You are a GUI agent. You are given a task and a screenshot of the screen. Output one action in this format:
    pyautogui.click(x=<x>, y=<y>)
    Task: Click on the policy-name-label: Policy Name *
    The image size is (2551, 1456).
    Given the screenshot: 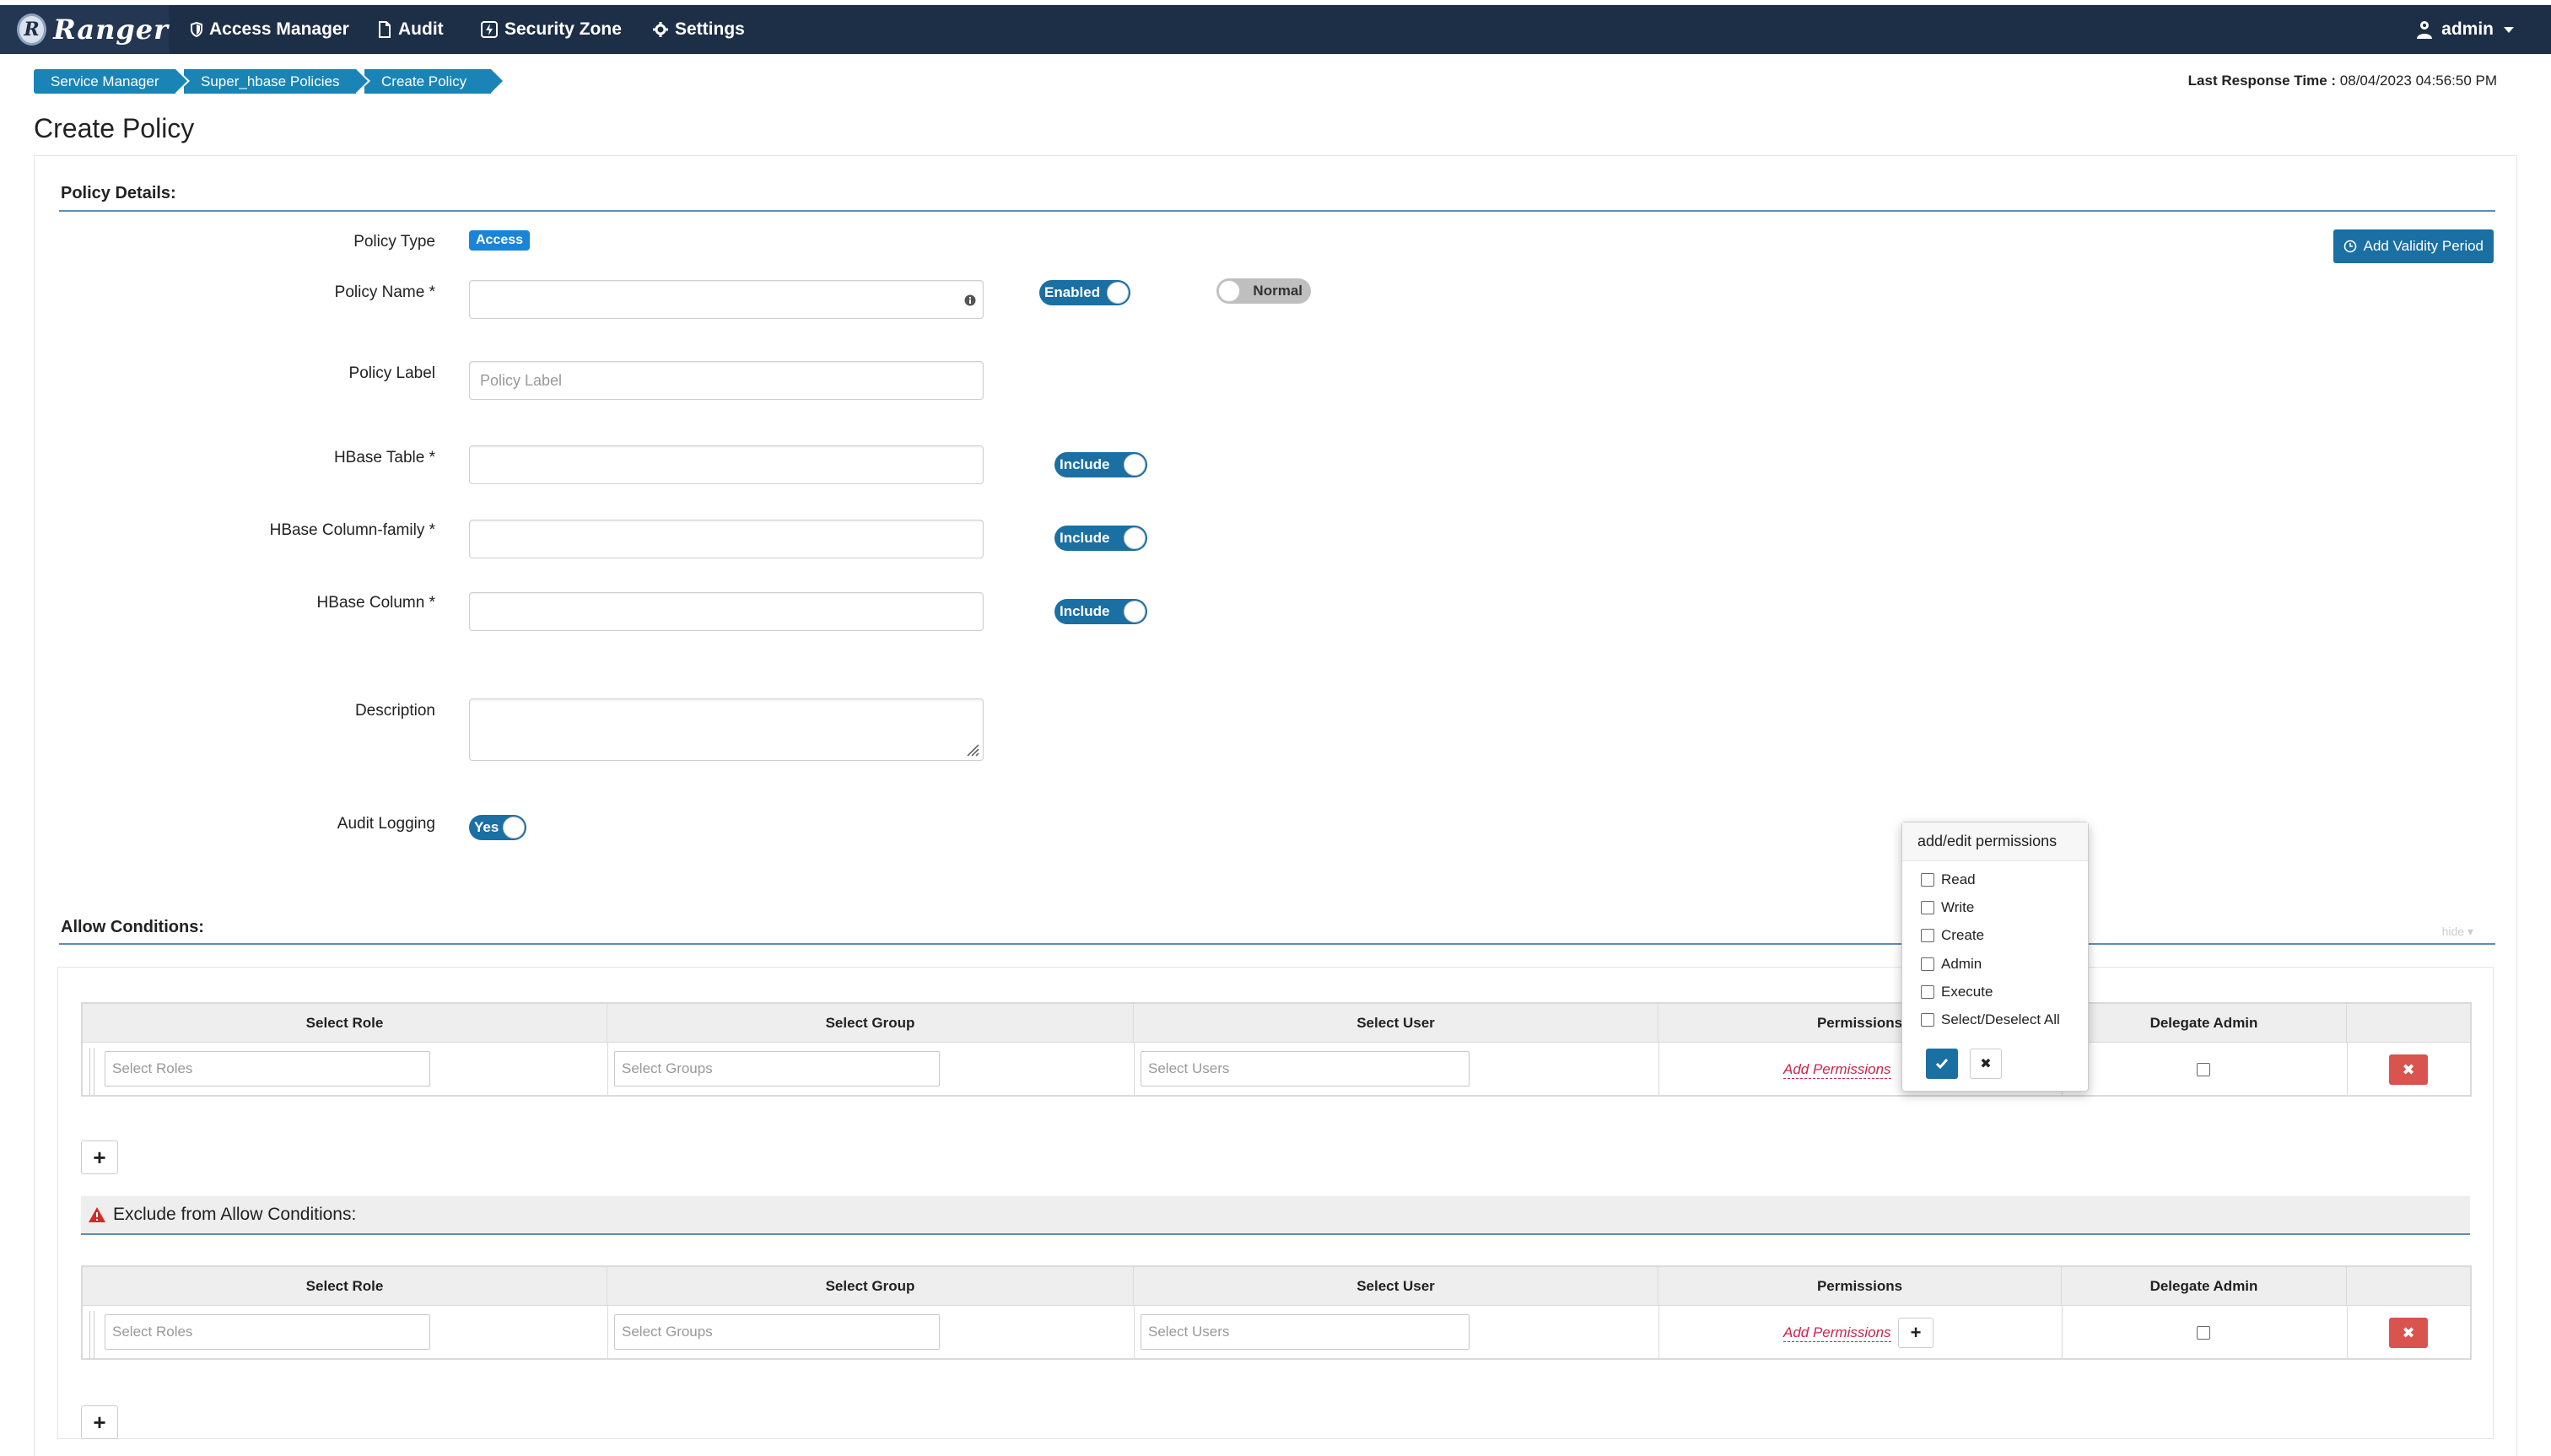 What is the action you would take?
    pyautogui.click(x=384, y=292)
    